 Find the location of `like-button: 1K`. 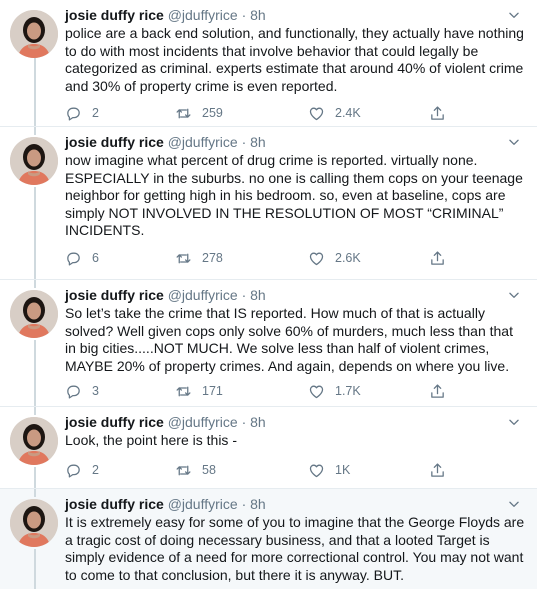

like-button: 1K is located at coordinates (329, 470).